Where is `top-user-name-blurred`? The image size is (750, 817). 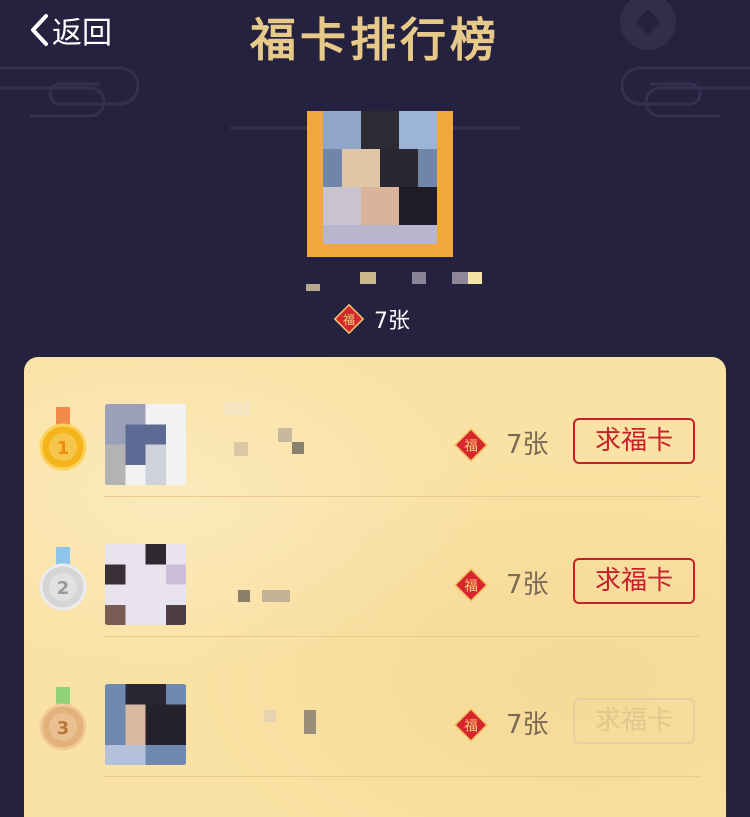 top-user-name-blurred is located at coordinates (394, 281).